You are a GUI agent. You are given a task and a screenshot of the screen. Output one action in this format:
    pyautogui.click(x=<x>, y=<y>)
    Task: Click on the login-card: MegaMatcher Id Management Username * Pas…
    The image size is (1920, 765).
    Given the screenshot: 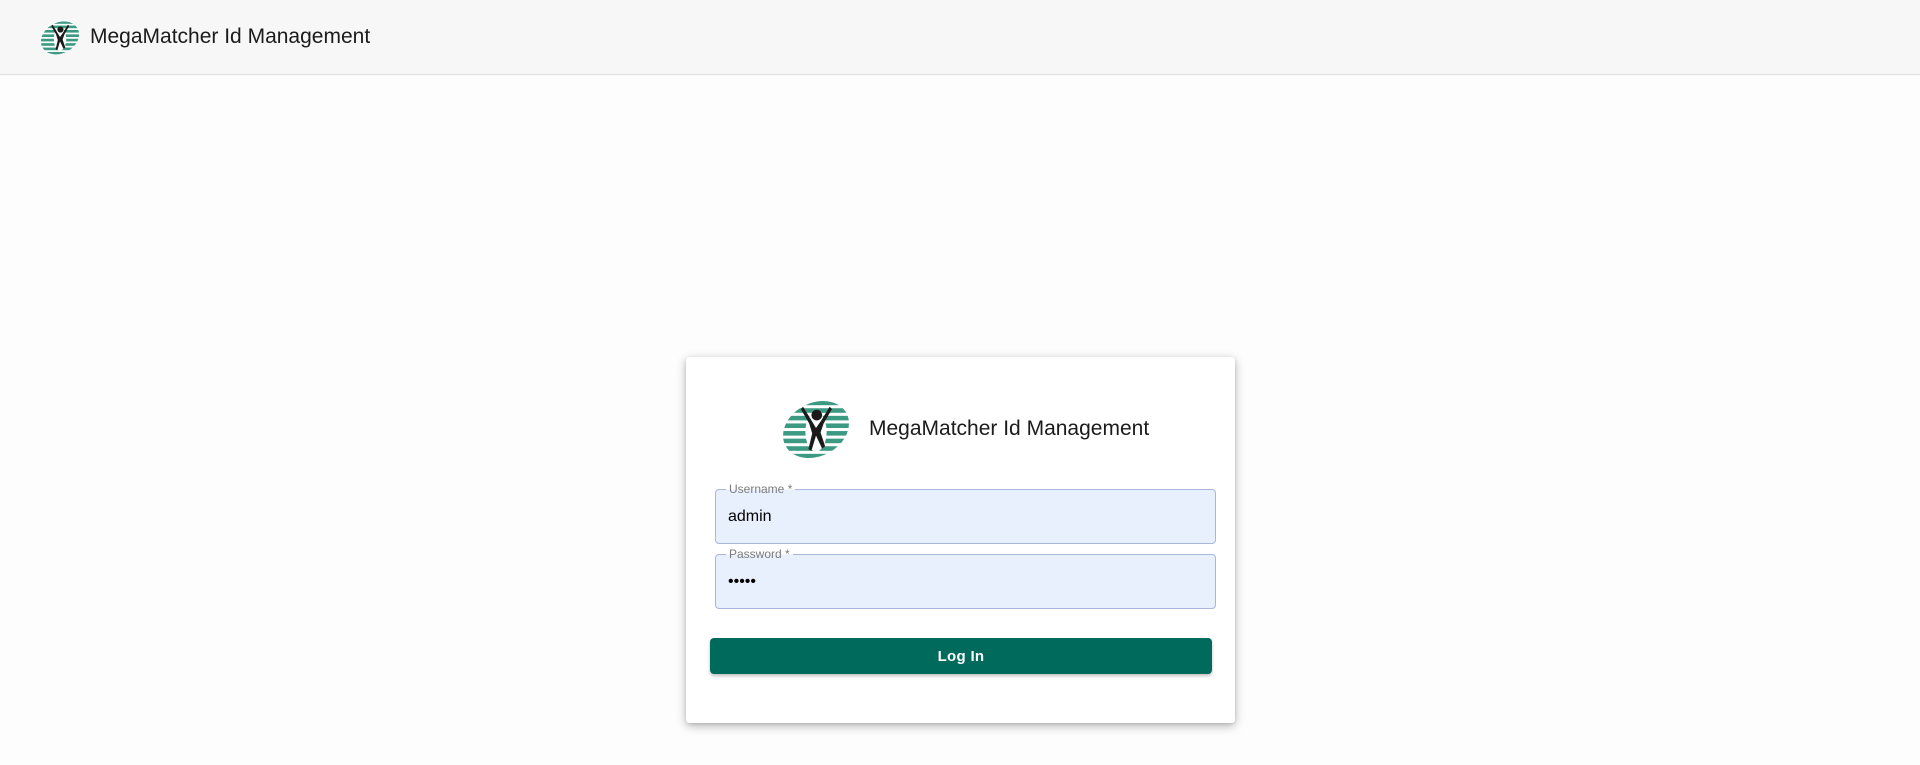 What is the action you would take?
    pyautogui.click(x=960, y=540)
    